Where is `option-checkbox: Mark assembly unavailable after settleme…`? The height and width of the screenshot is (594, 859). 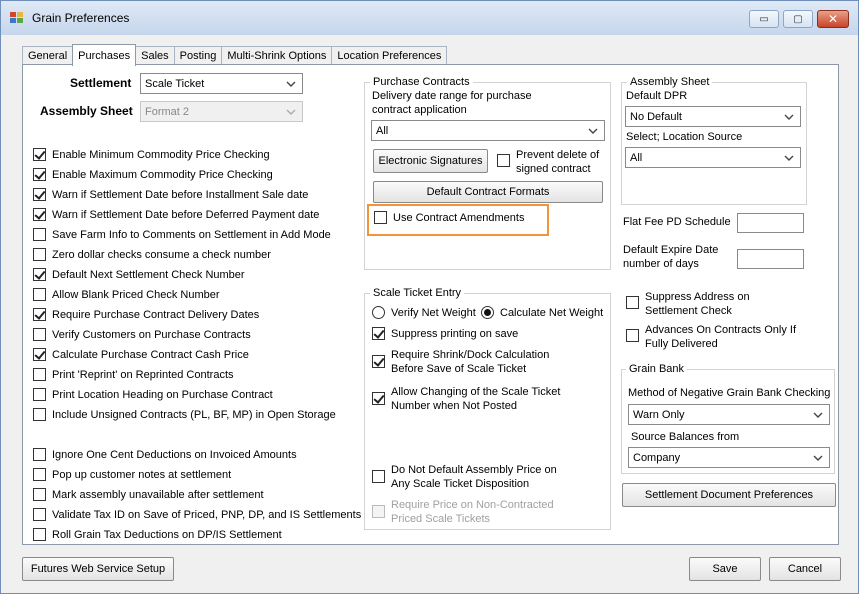 option-checkbox: Mark assembly unavailable after settleme… is located at coordinates (148, 495).